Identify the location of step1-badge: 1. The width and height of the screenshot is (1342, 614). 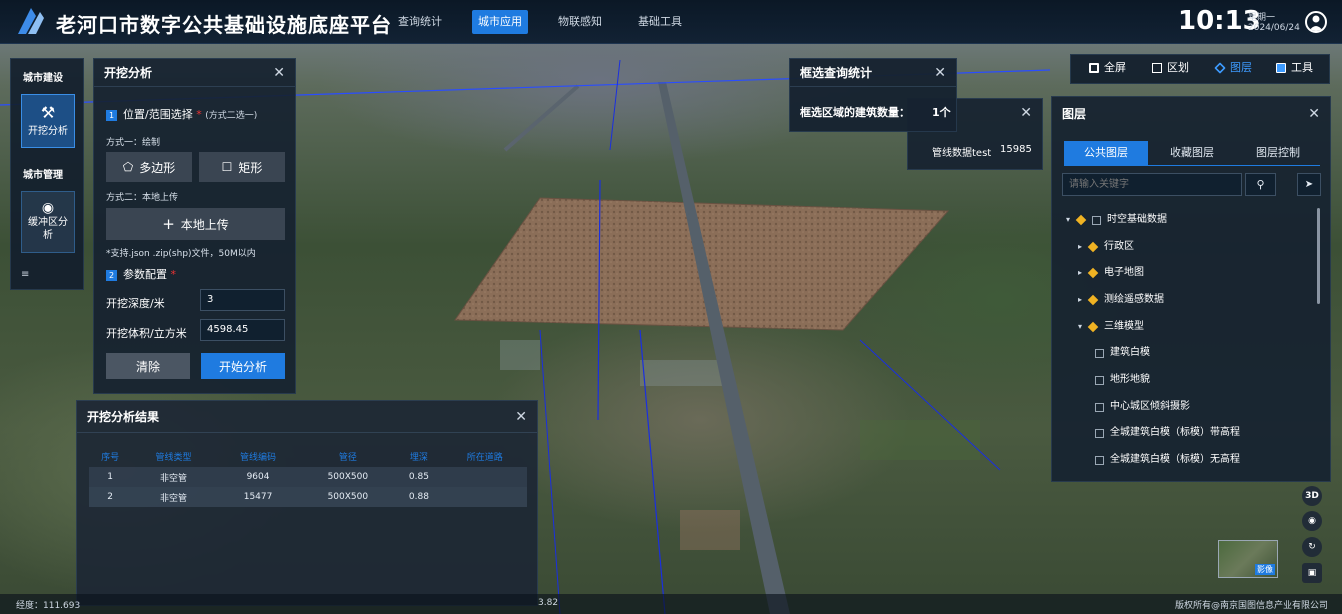
(111, 115).